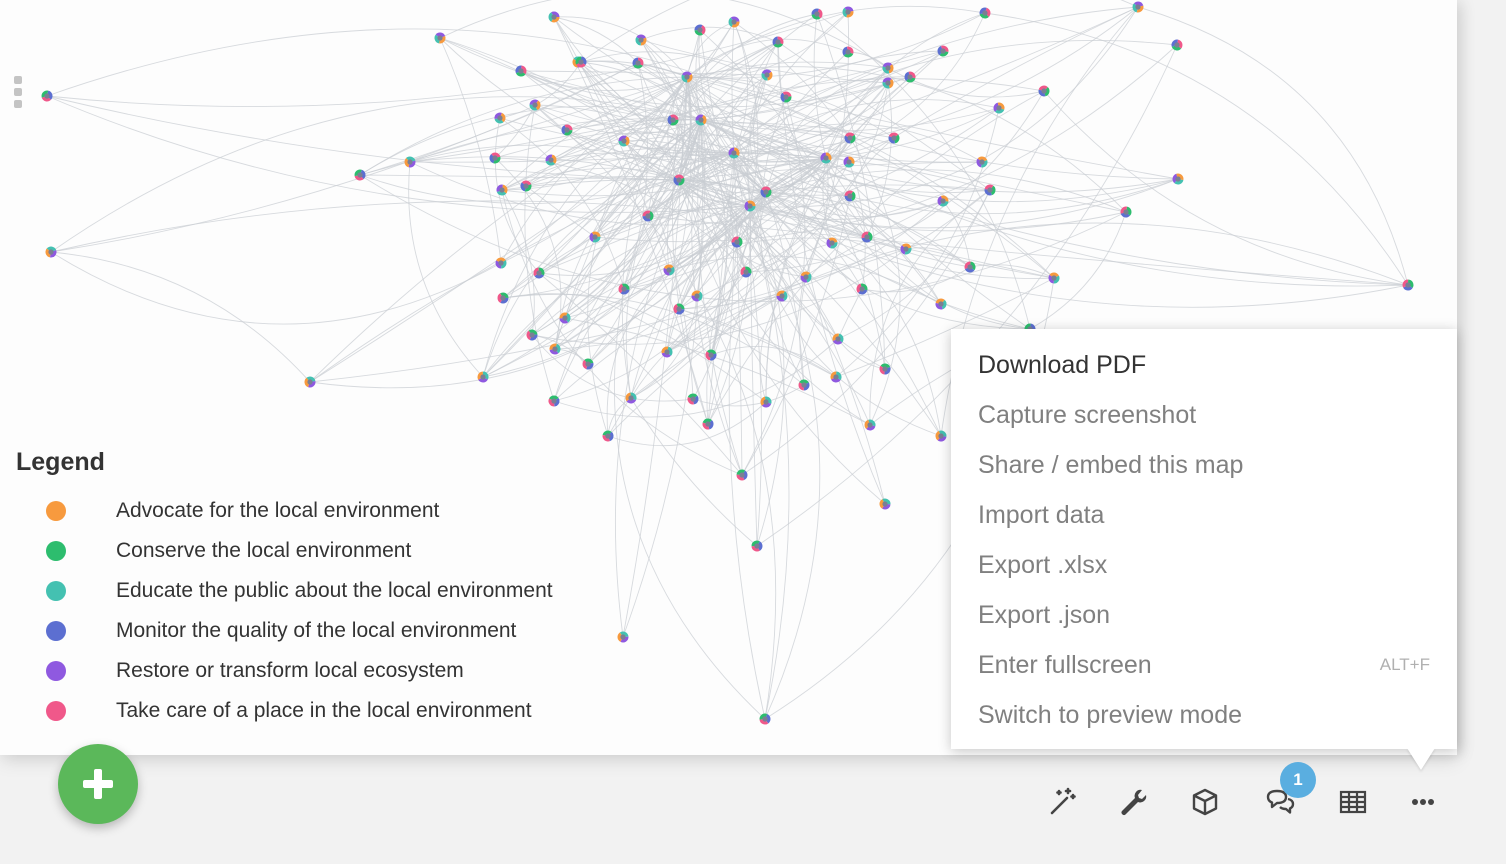 This screenshot has width=1506, height=864. Describe the element at coordinates (18, 94) in the screenshot. I see `drag-handle` at that location.